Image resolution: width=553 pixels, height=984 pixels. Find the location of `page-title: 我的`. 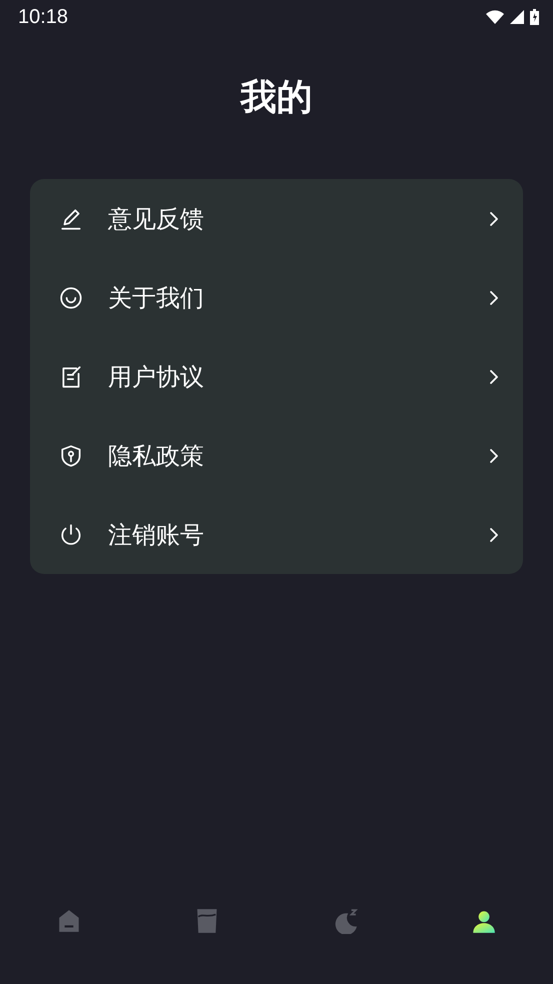

page-title: 我的 is located at coordinates (276, 98).